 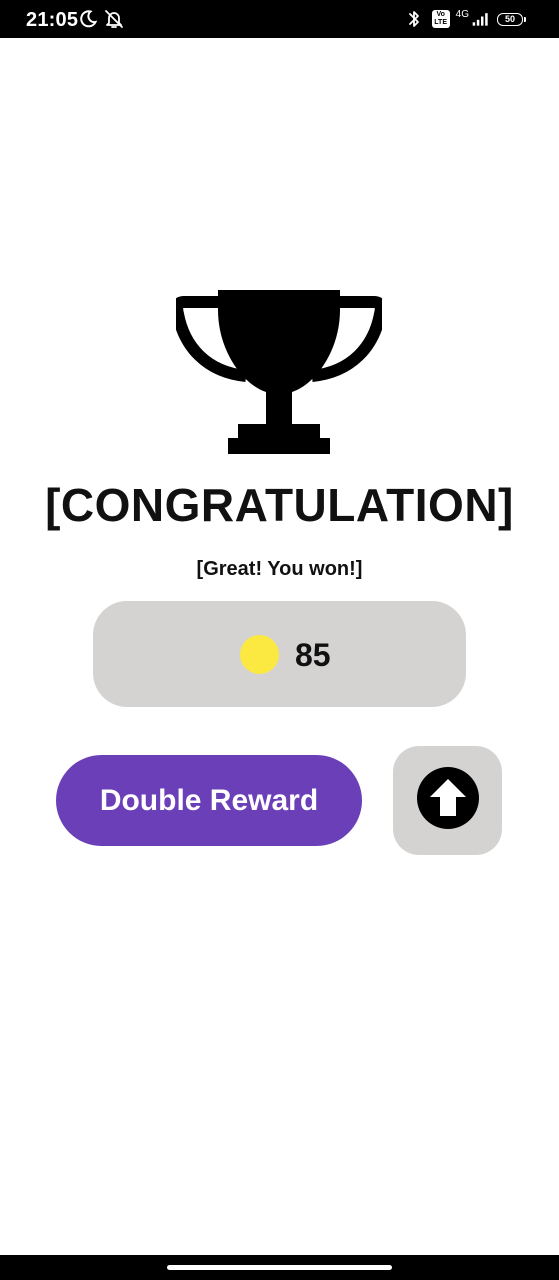 I want to click on double-reward-label: Double Reward, so click(x=209, y=800).